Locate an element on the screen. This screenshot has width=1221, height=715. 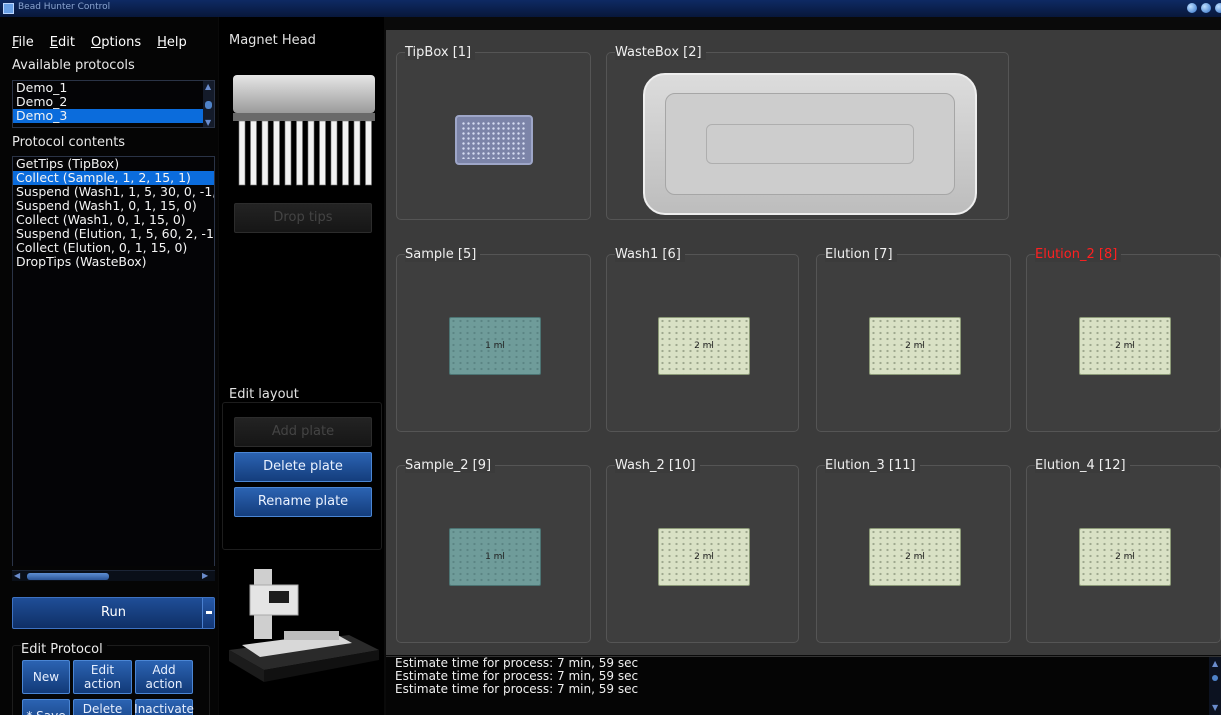
protocol-step-item: DropTips (WasteBox) is located at coordinates (113, 262).